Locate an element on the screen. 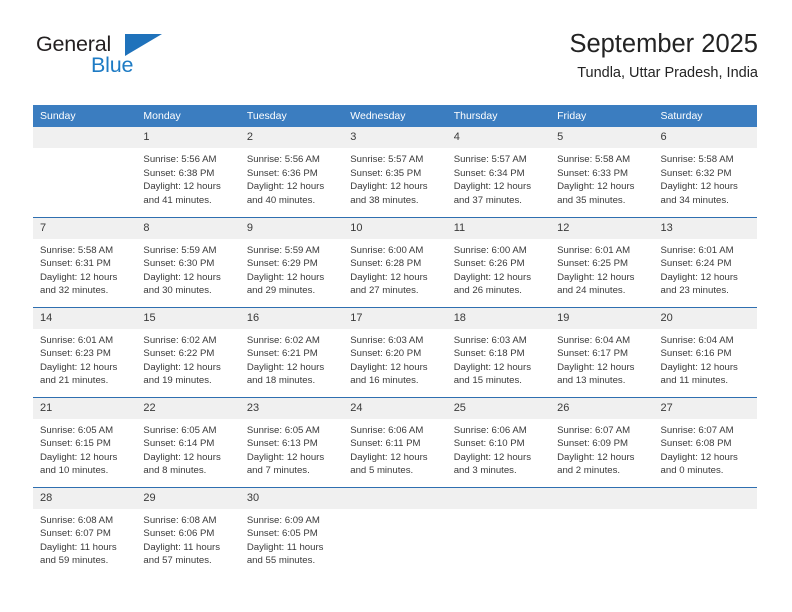  page-subtitle: Tundla, Uttar Pradesh, India is located at coordinates (667, 73).